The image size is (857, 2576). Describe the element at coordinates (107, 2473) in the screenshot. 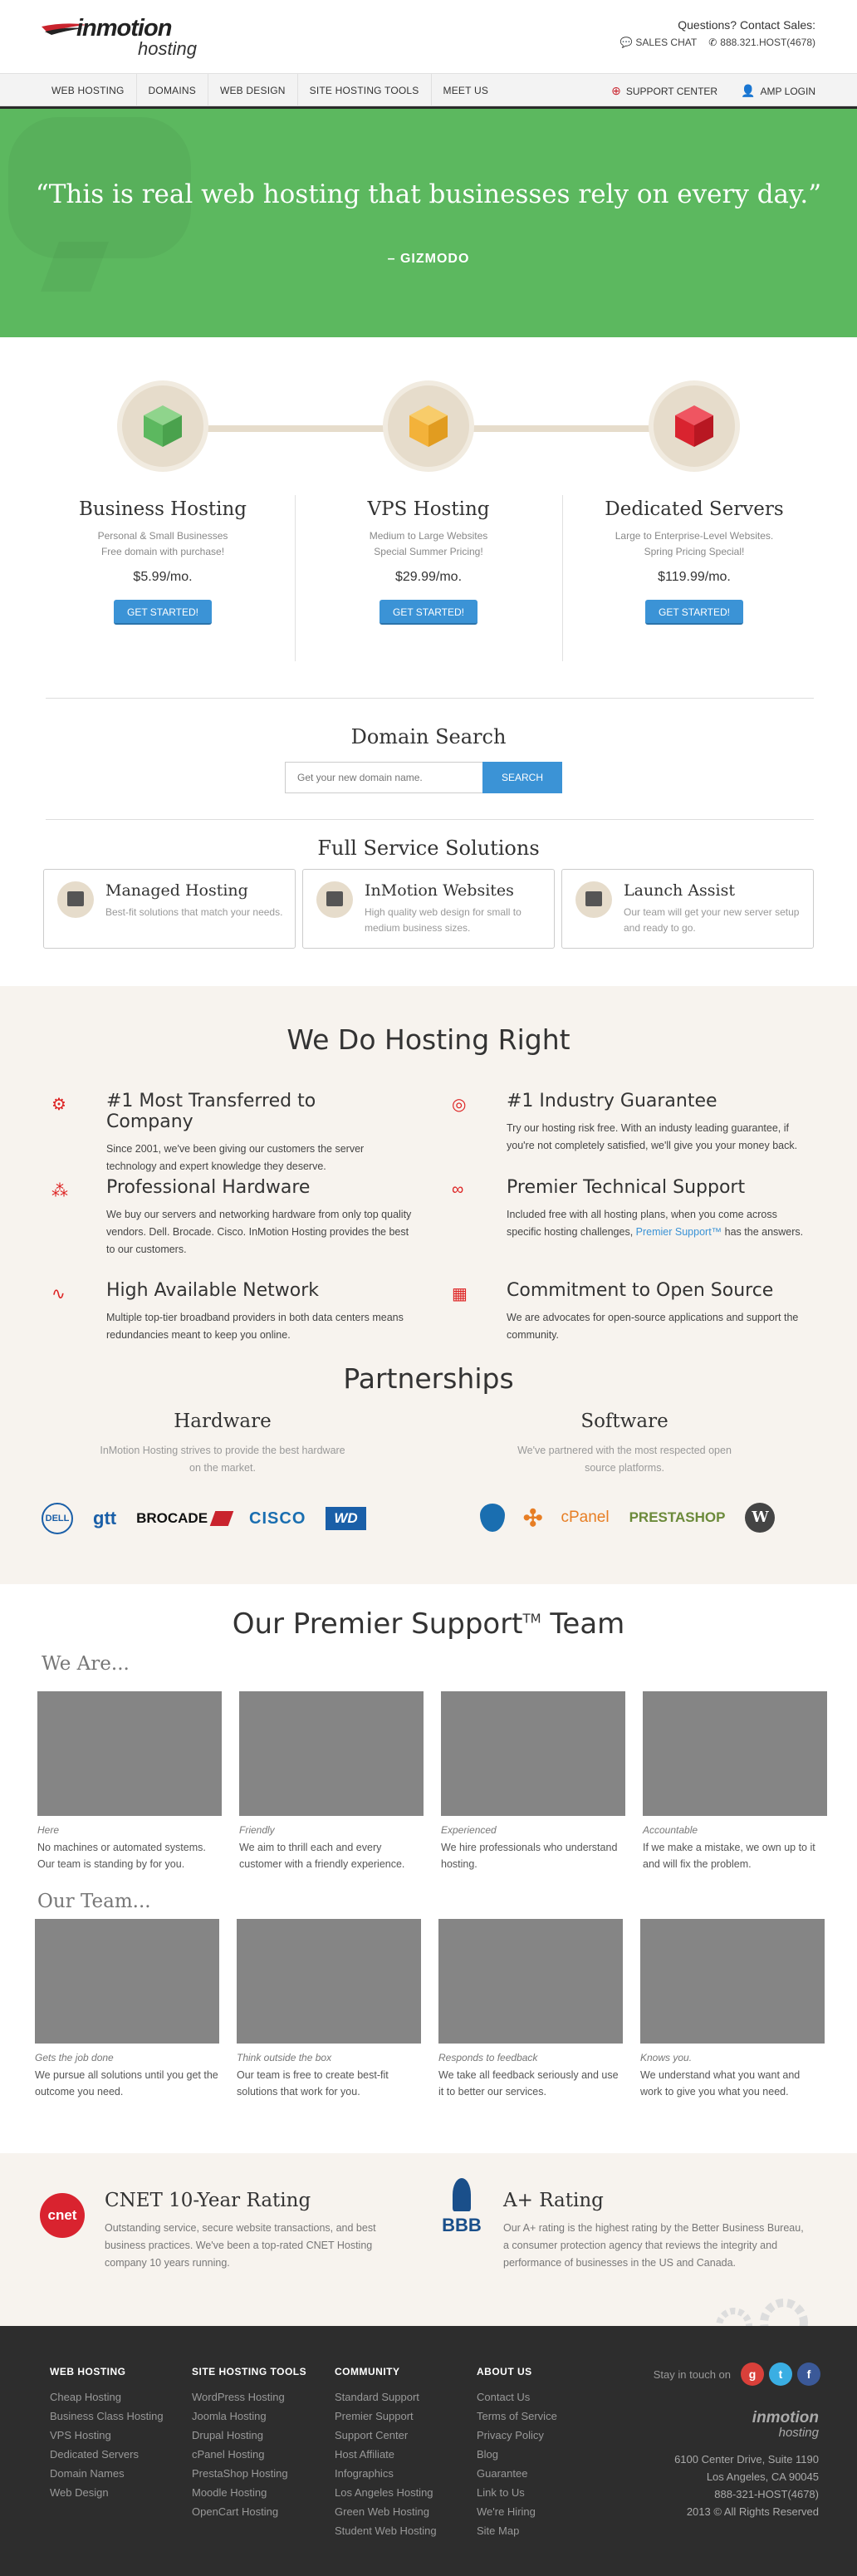

I see `footer-link: Domain Names` at that location.